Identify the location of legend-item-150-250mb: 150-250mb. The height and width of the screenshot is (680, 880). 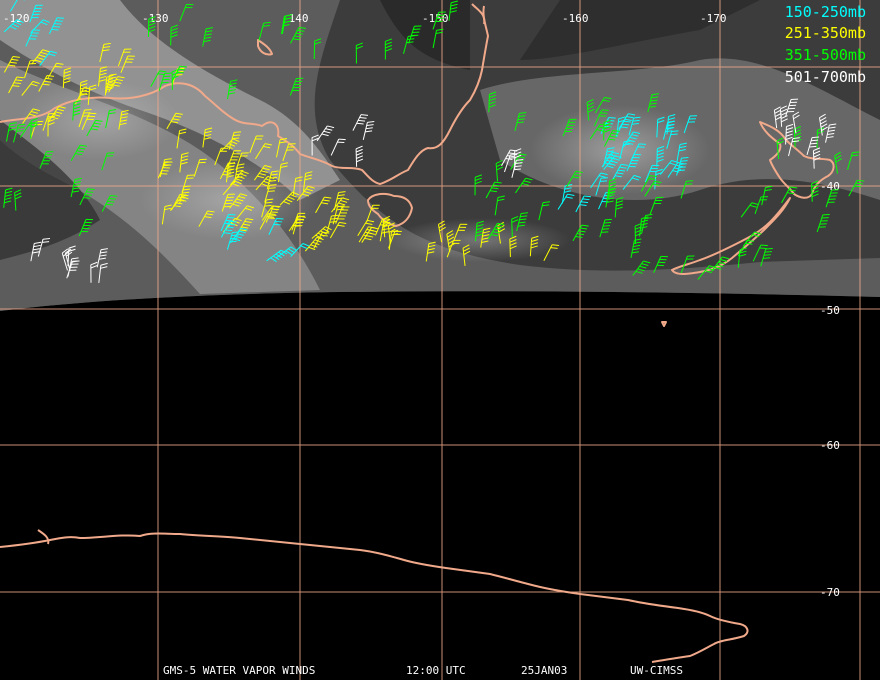
(825, 12).